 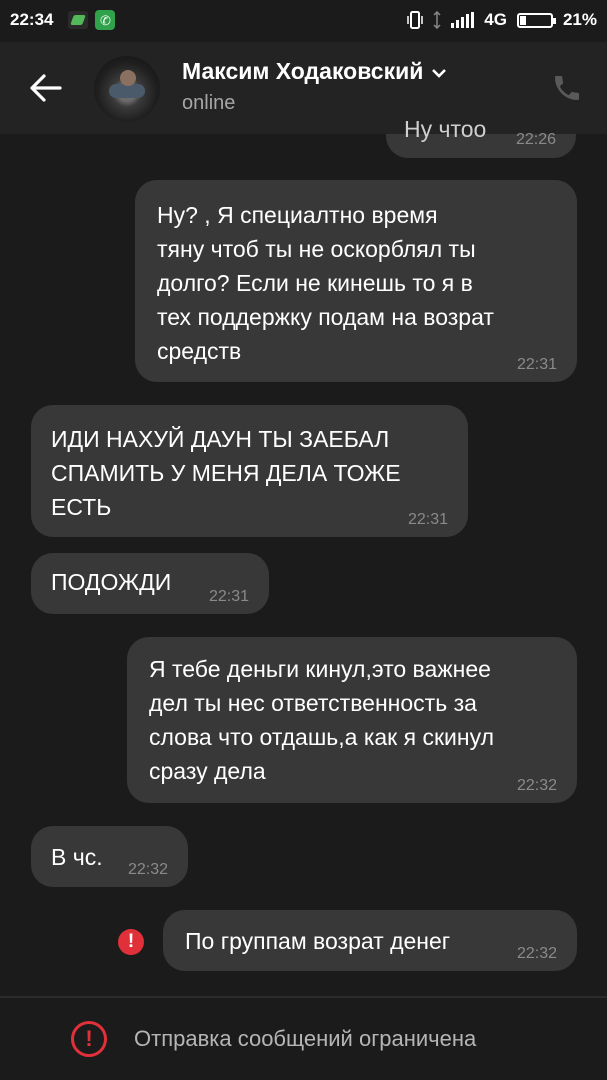 I want to click on message-bubble-outgoing-failed: По группам возрат денег 22:32, so click(x=370, y=940).